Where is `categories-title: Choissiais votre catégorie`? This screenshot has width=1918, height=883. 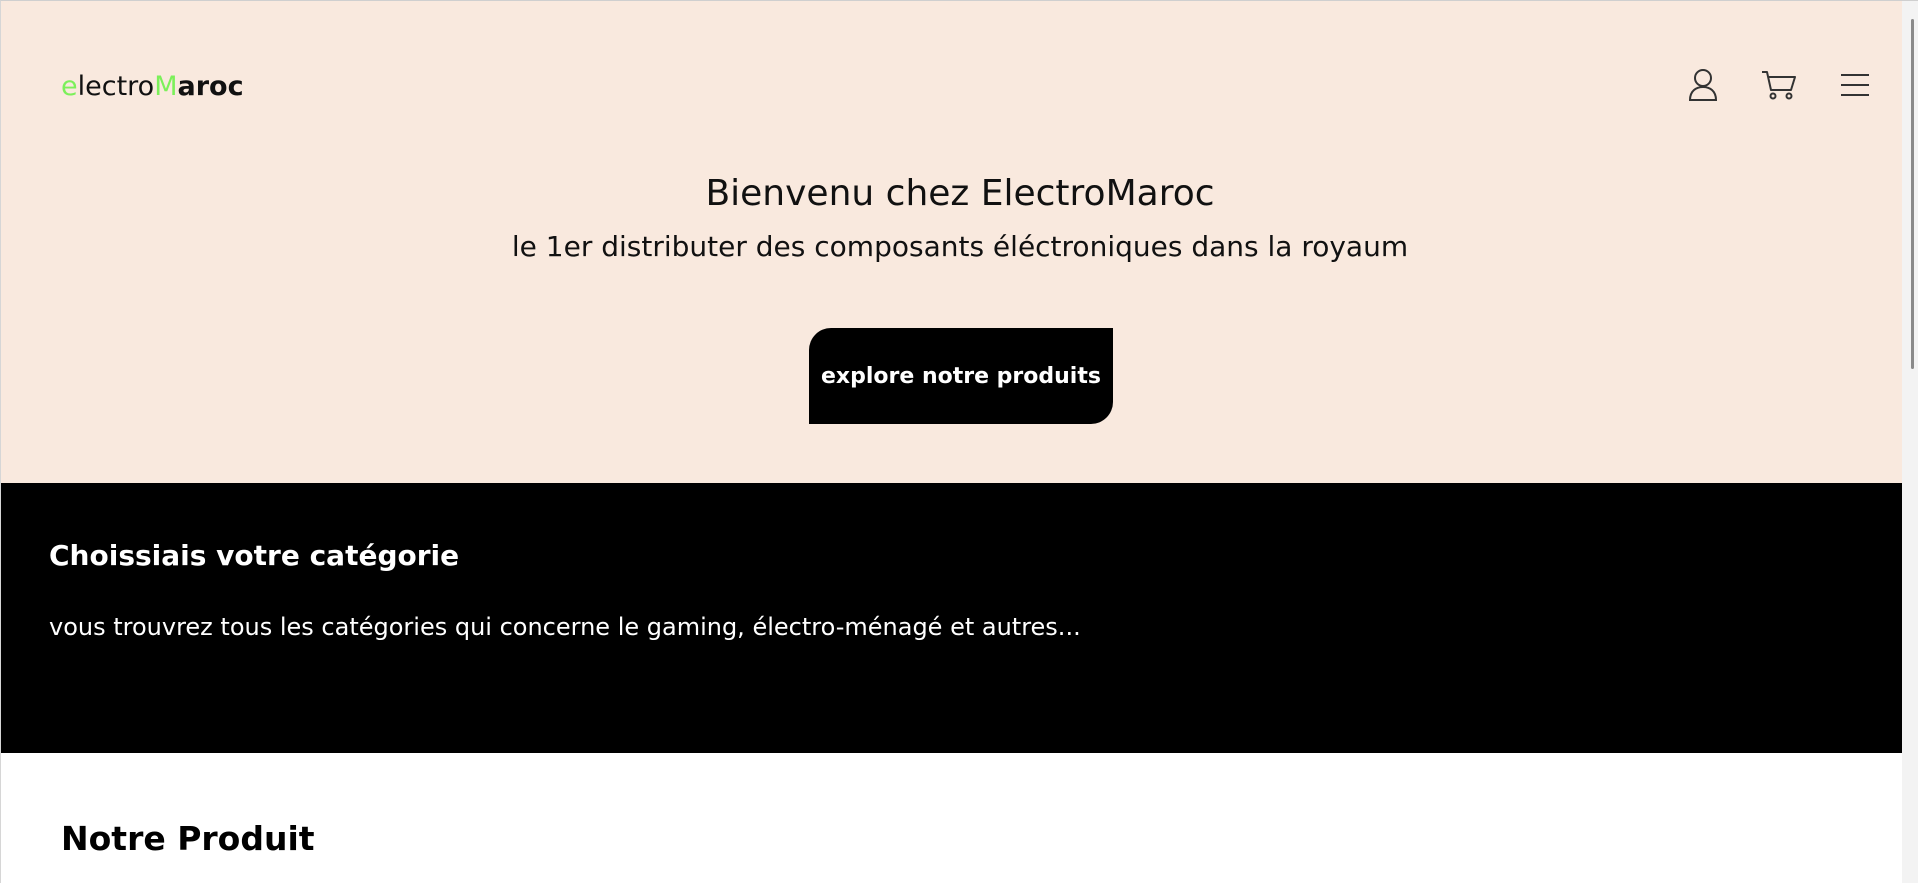
categories-title: Choissiais votre catégorie is located at coordinates (254, 555).